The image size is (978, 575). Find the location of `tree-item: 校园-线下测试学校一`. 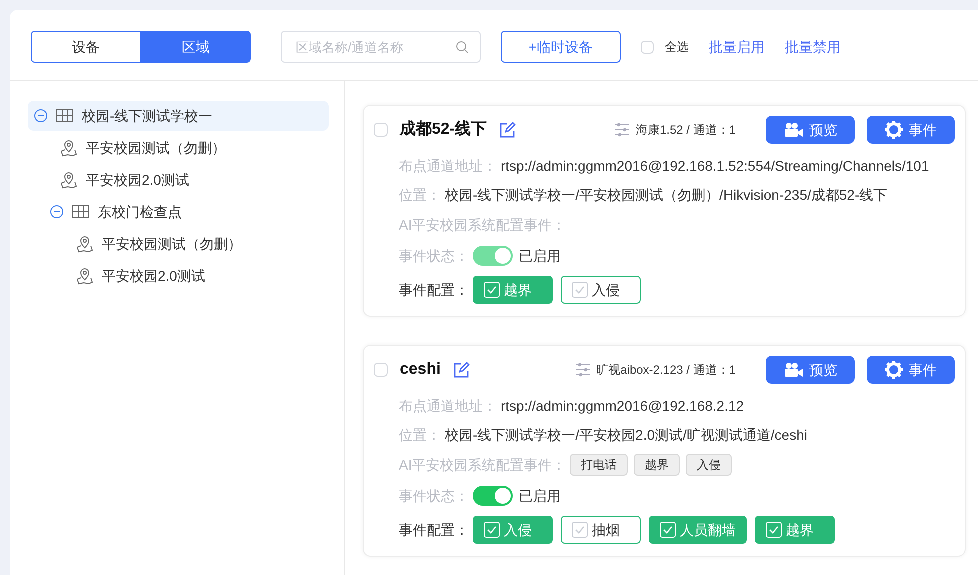

tree-item: 校园-线下测试学校一 is located at coordinates (178, 116).